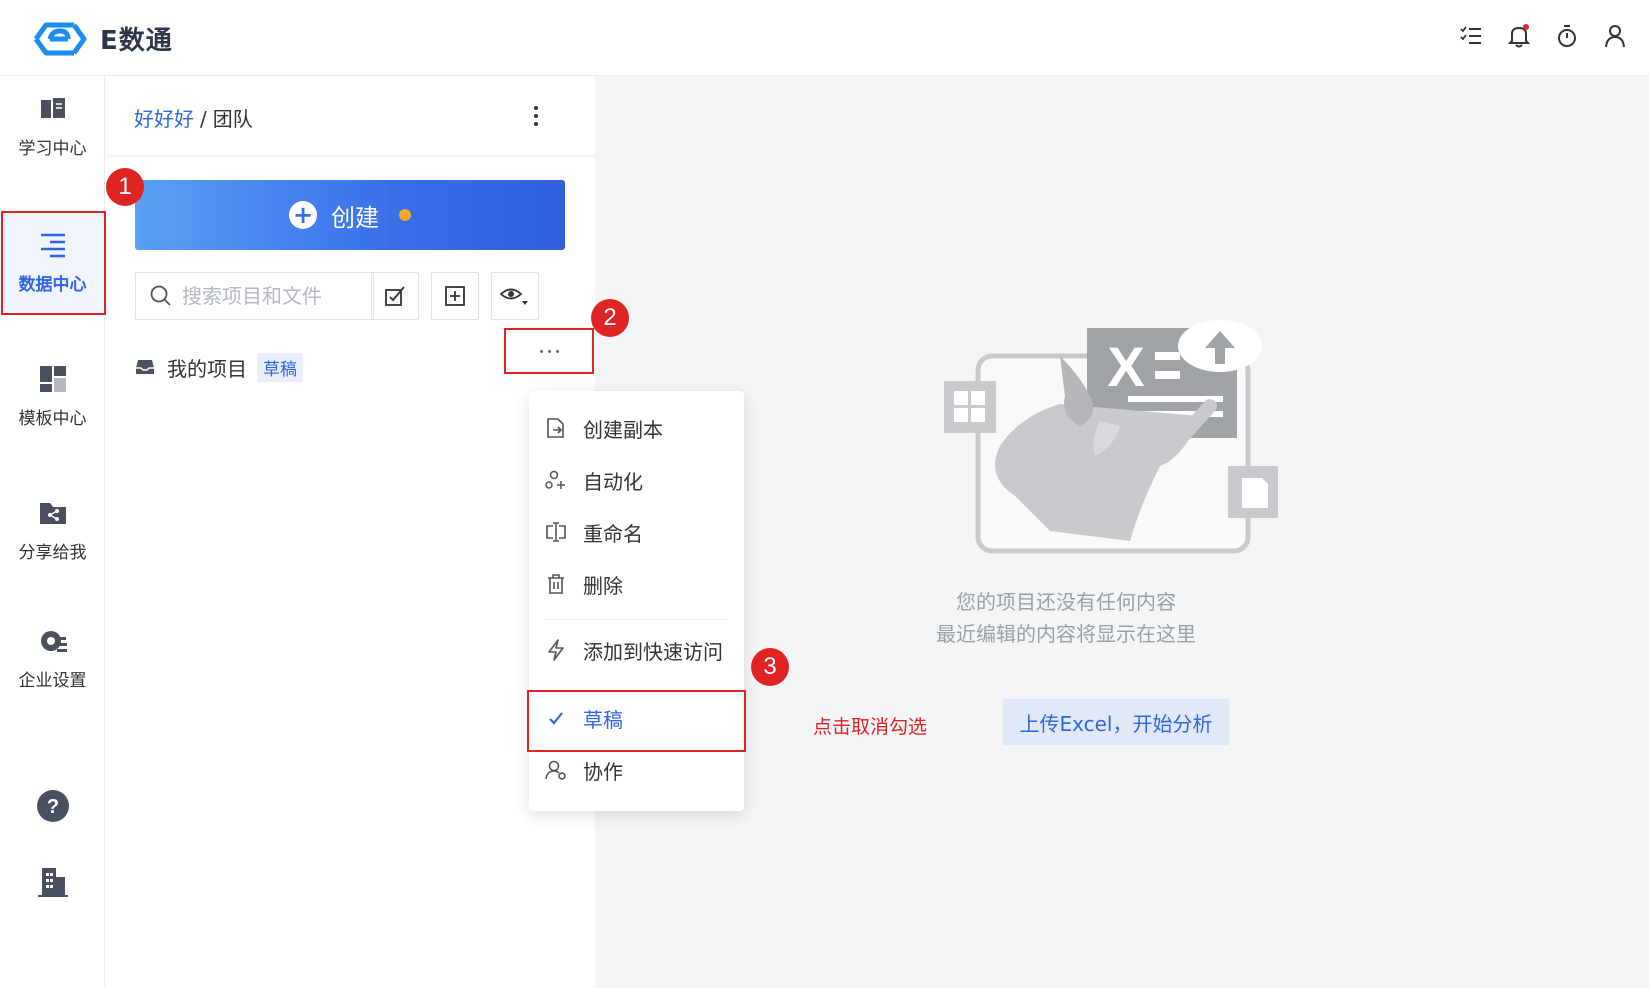  I want to click on nav-label: 模板中心, so click(52, 418).